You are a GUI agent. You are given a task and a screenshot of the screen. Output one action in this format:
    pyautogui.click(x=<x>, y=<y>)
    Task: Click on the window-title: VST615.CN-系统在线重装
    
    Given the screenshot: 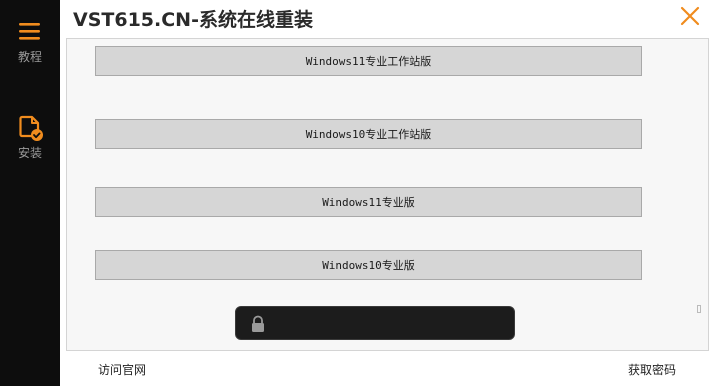 What is the action you would take?
    pyautogui.click(x=193, y=20)
    